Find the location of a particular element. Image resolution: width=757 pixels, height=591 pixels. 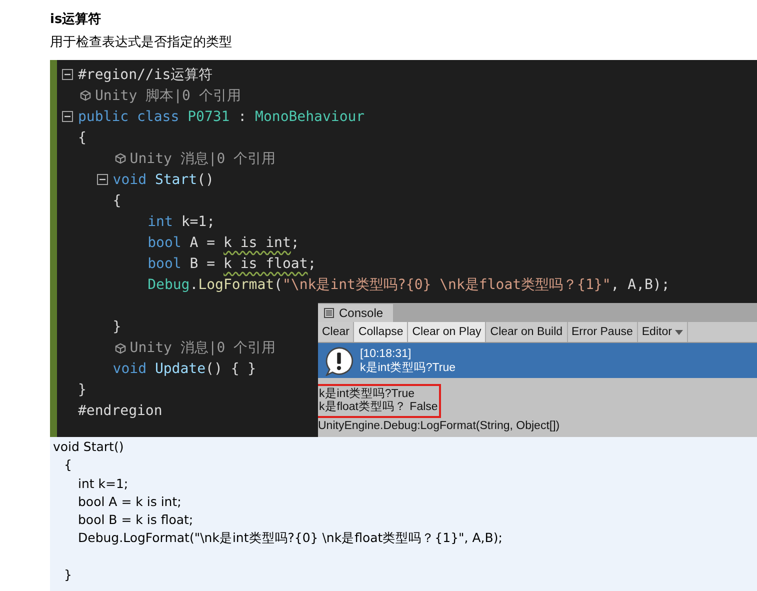

log-entry: [10:18:31] k是int类型吗?True is located at coordinates (537, 360).